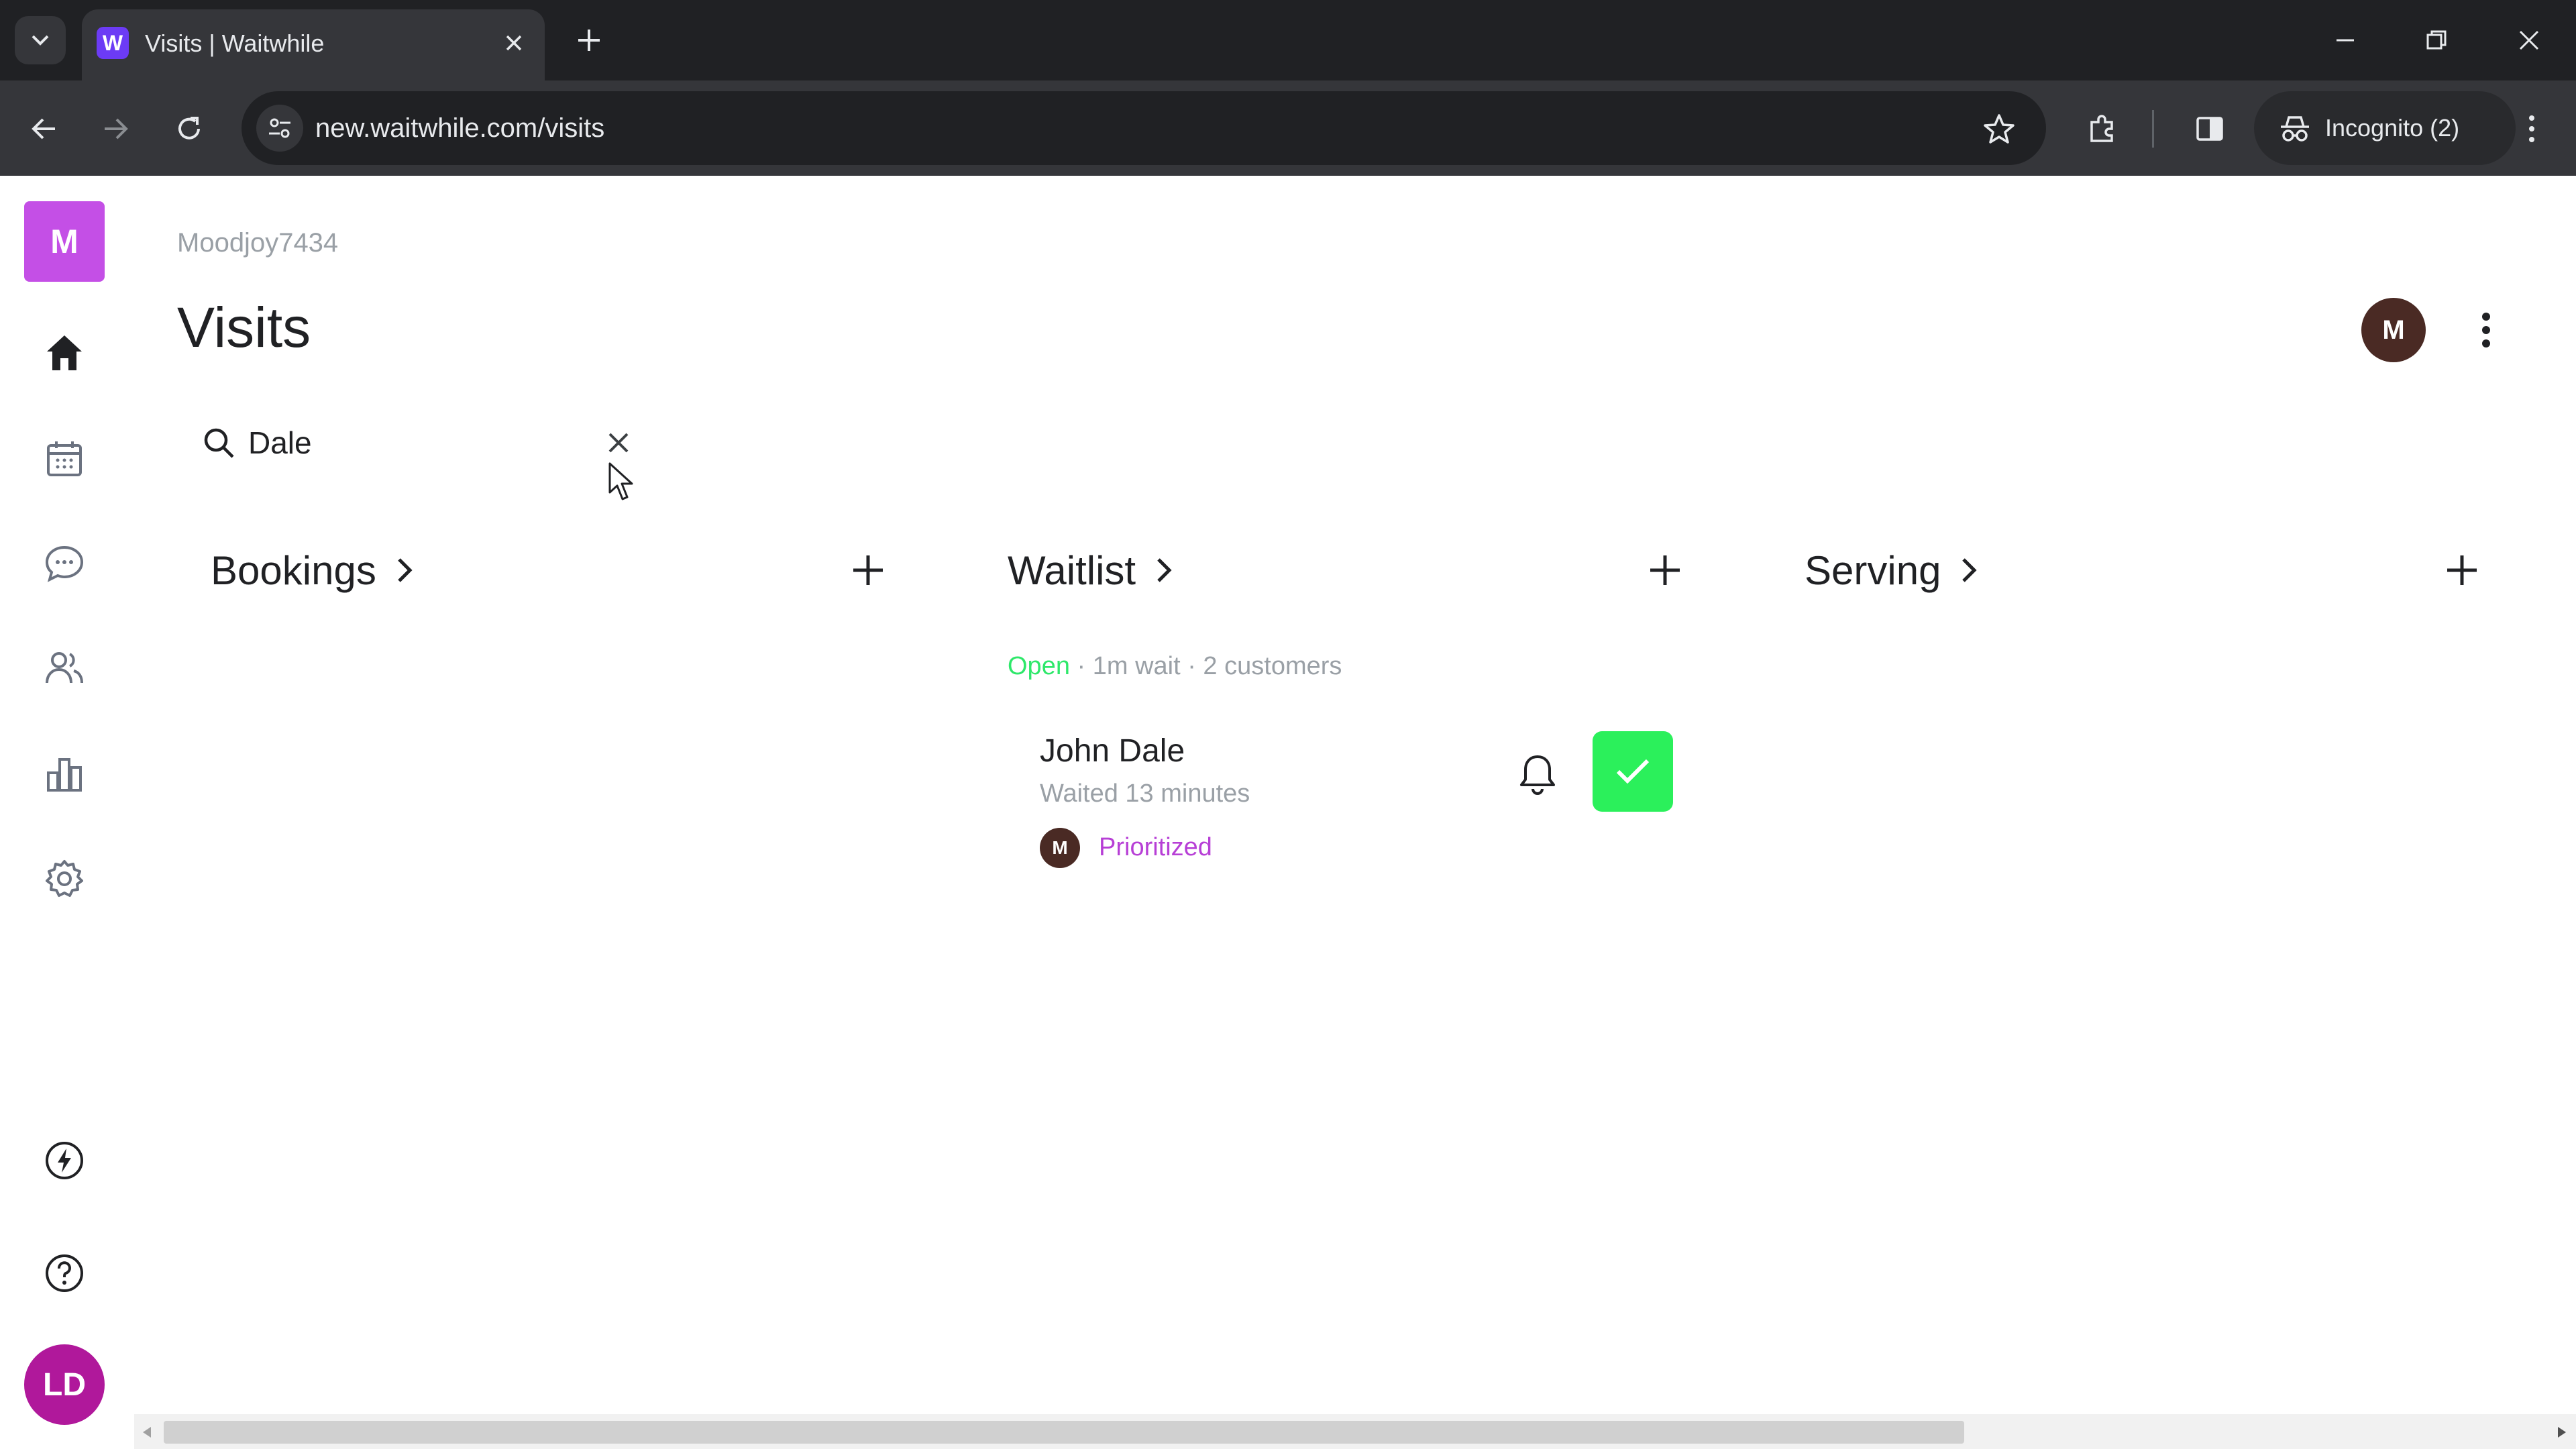  Describe the element at coordinates (235, 43) in the screenshot. I see `tab-title: Visits | Waitwhile` at that location.